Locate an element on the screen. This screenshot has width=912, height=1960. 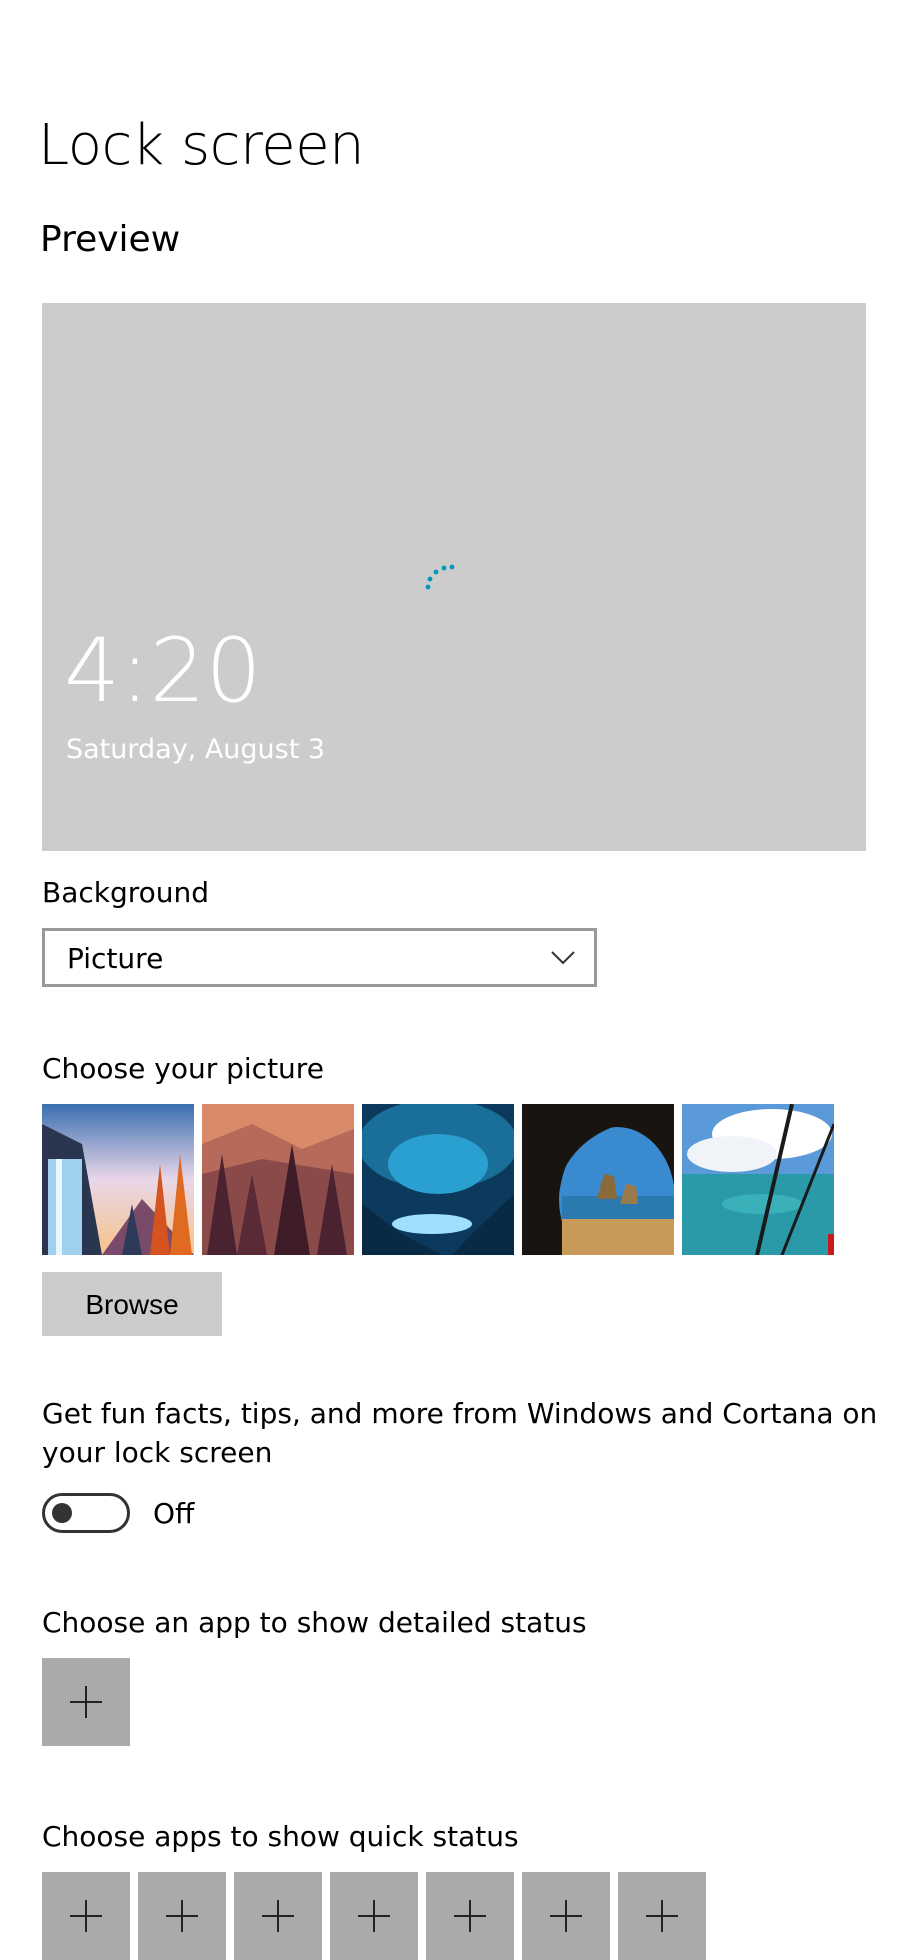
thumbnail-waterfall-forest is located at coordinates (118, 1179).